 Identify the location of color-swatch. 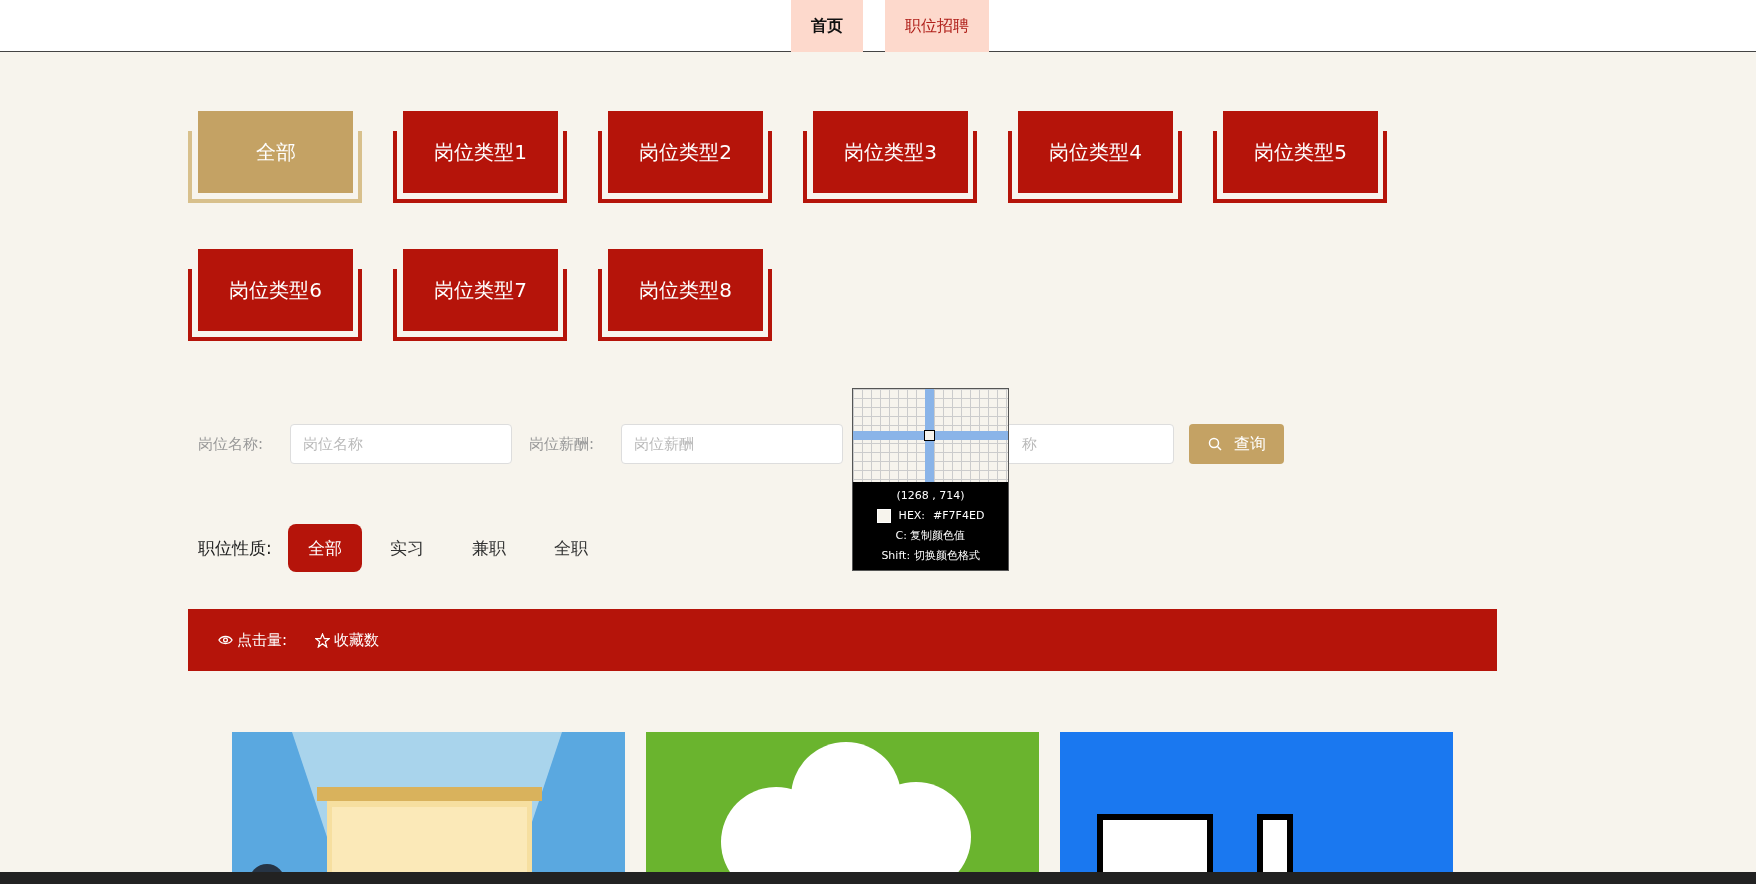
(883, 516).